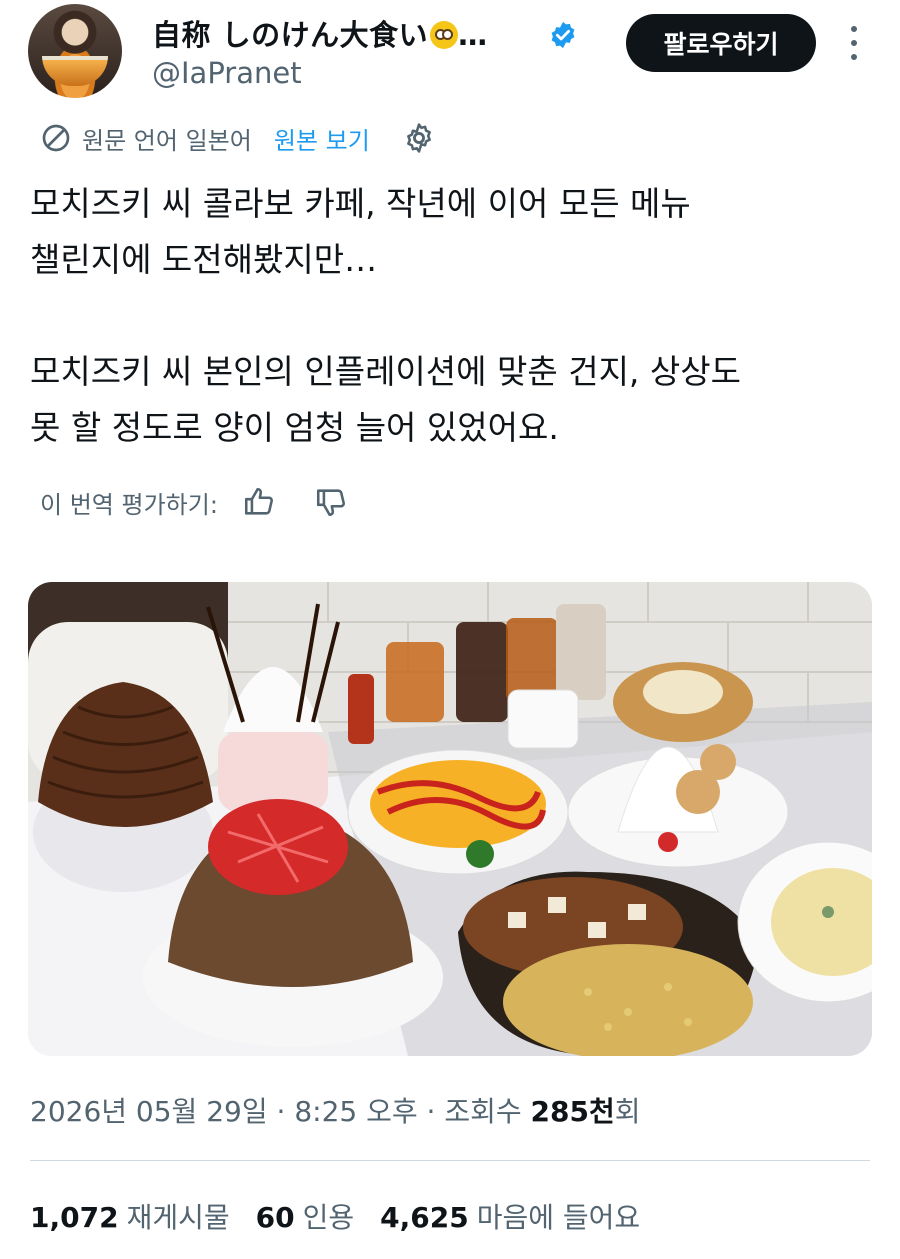  What do you see at coordinates (627, 1111) in the screenshot?
I see `views-suffix: 회` at bounding box center [627, 1111].